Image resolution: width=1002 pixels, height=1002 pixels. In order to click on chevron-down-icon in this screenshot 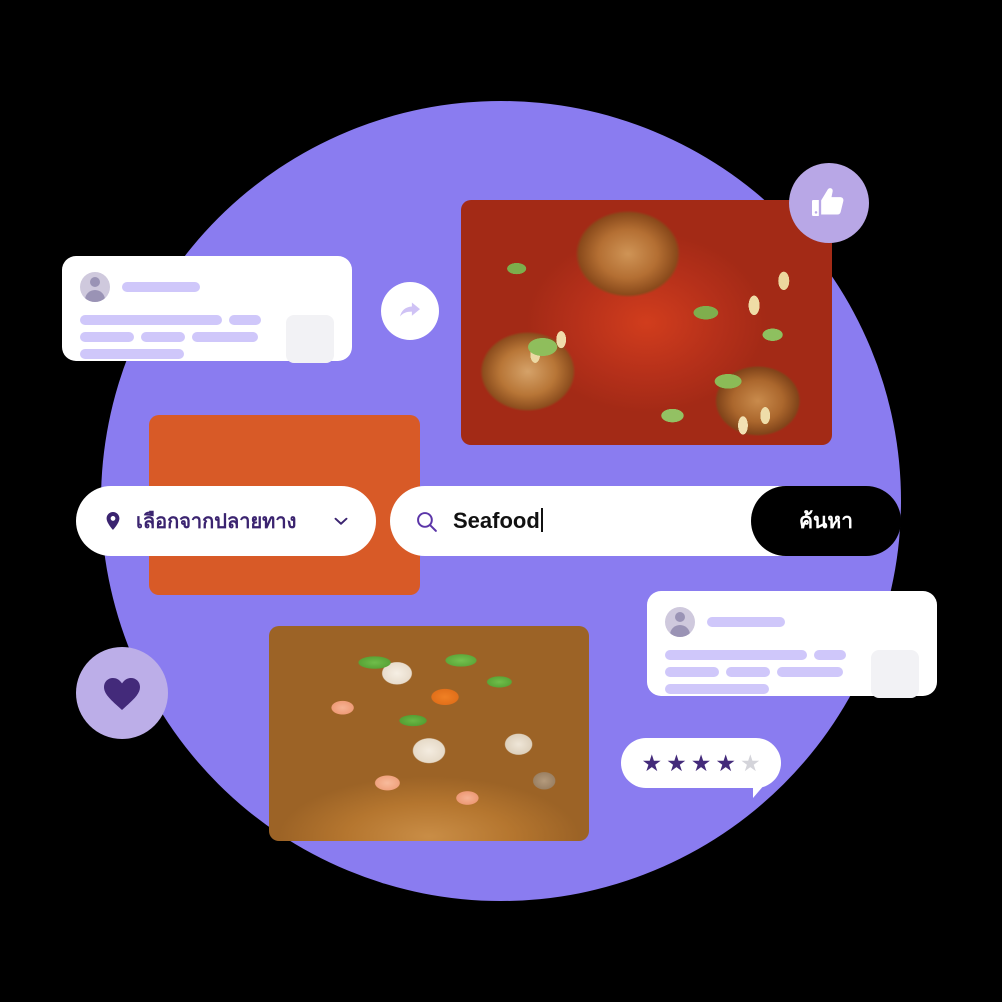, I will do `click(341, 521)`.